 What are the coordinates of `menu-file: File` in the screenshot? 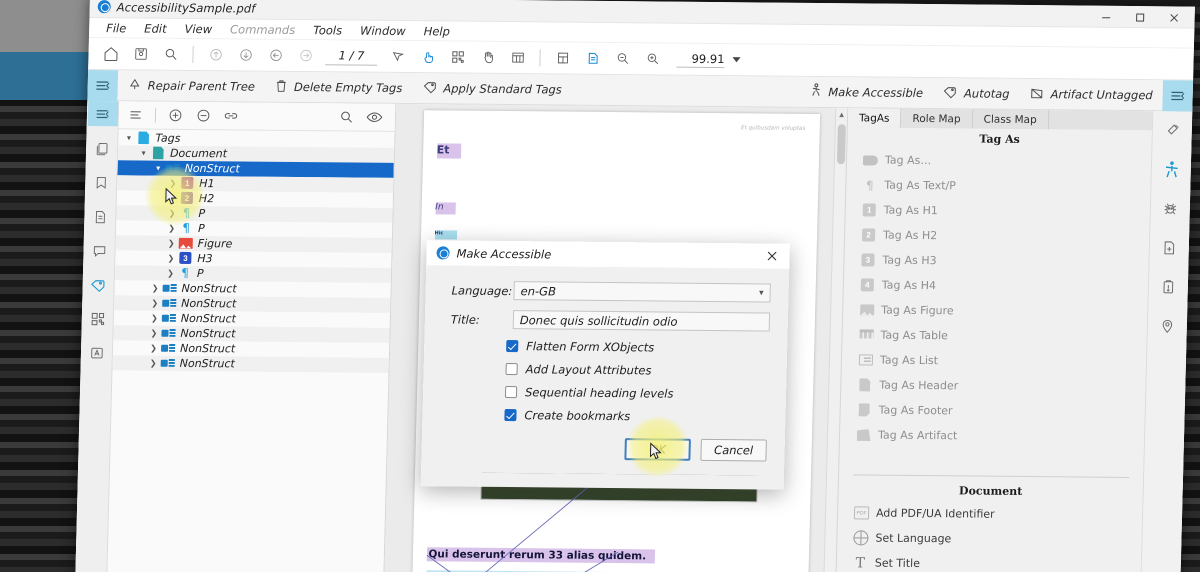 It's located at (116, 28).